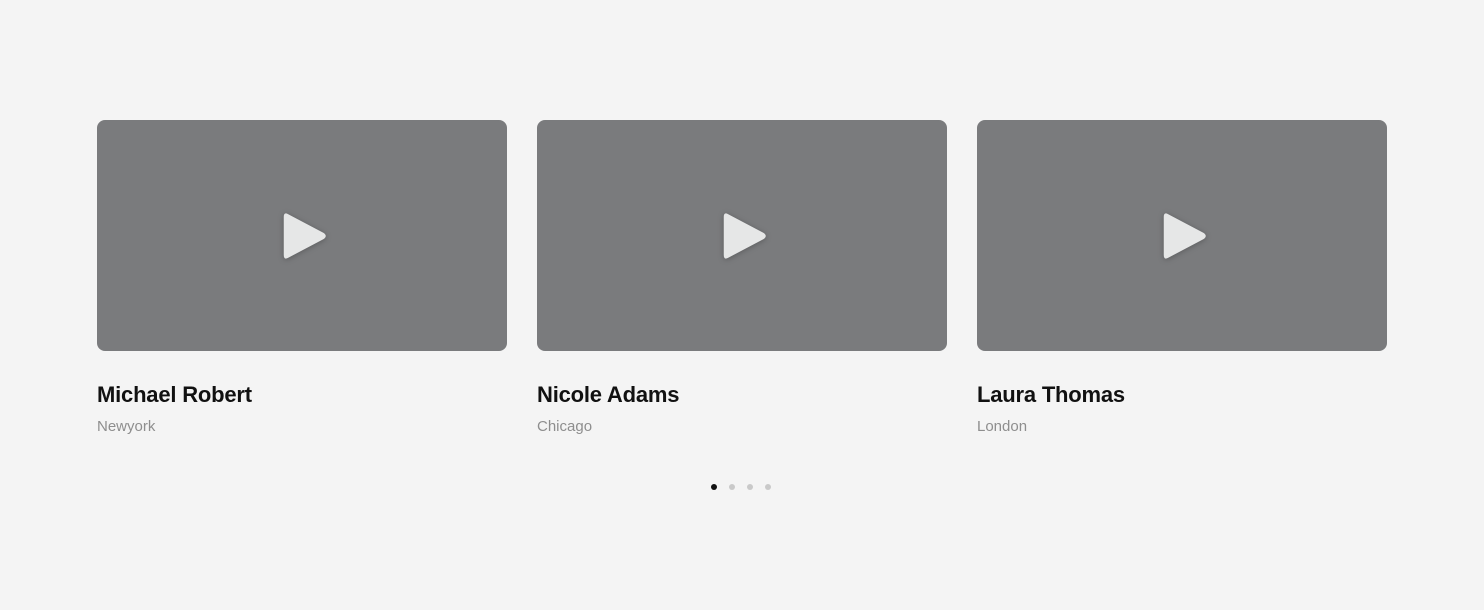 Image resolution: width=1484 pixels, height=610 pixels. I want to click on person-location: Newyork, so click(126, 426).